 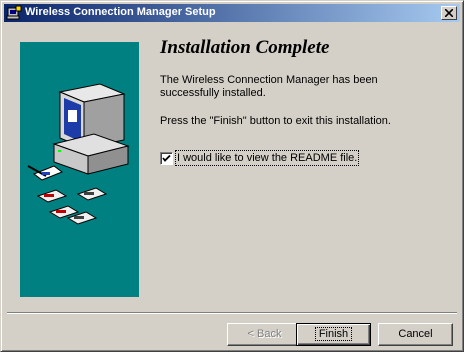 I want to click on readme-checkbox, so click(x=166, y=158).